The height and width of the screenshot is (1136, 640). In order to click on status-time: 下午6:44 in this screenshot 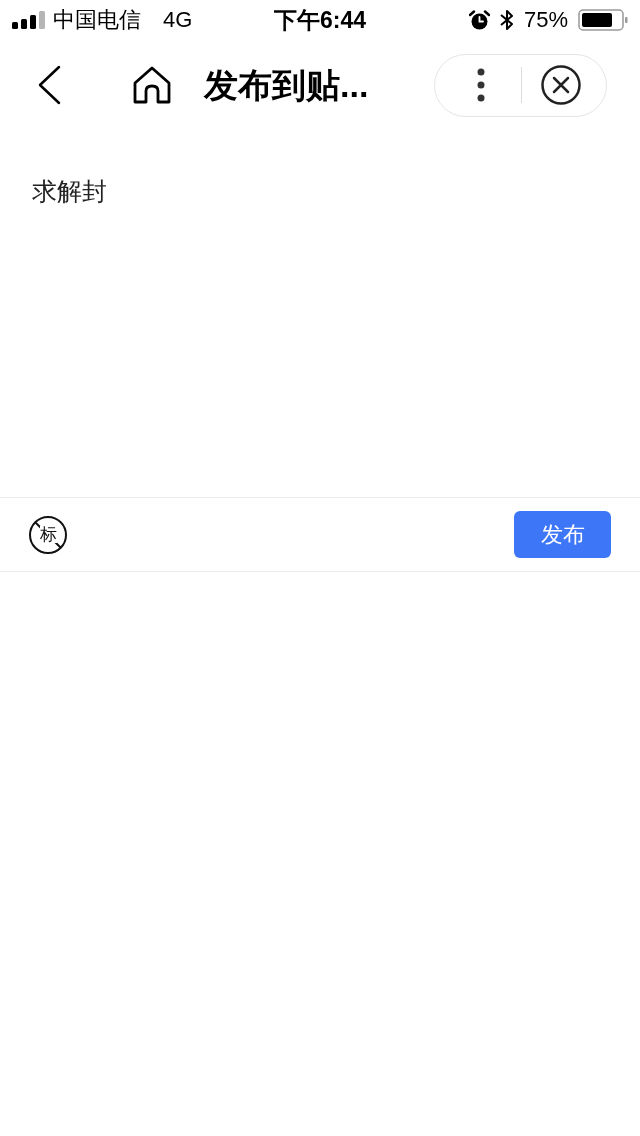, I will do `click(320, 20)`.